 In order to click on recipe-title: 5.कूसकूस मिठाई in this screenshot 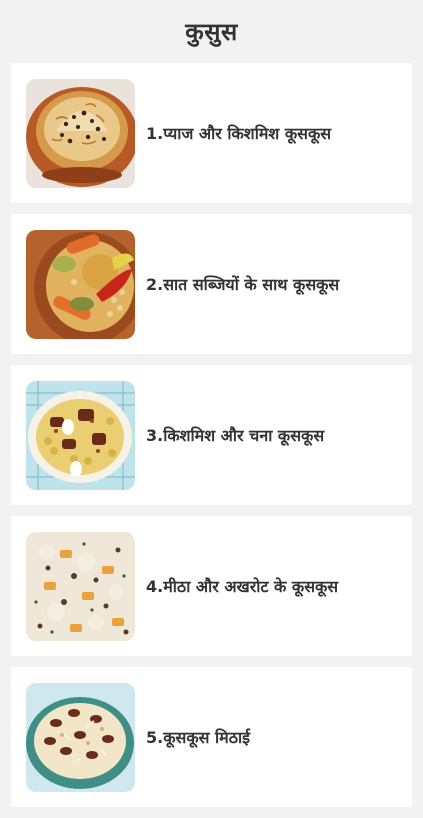, I will do `click(198, 737)`.